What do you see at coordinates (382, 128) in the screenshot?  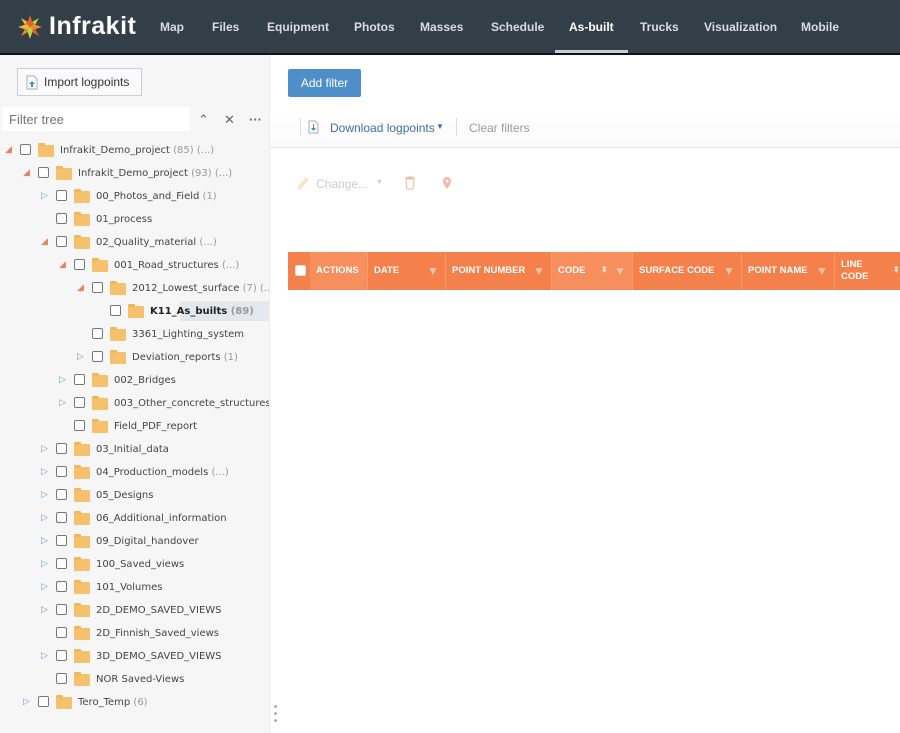 I see `download-logpoints-button: Download logpoints` at bounding box center [382, 128].